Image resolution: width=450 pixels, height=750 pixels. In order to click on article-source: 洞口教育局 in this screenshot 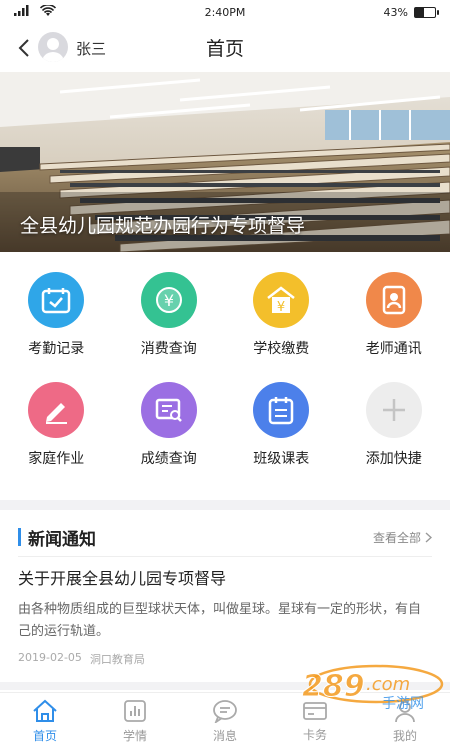, I will do `click(117, 659)`.